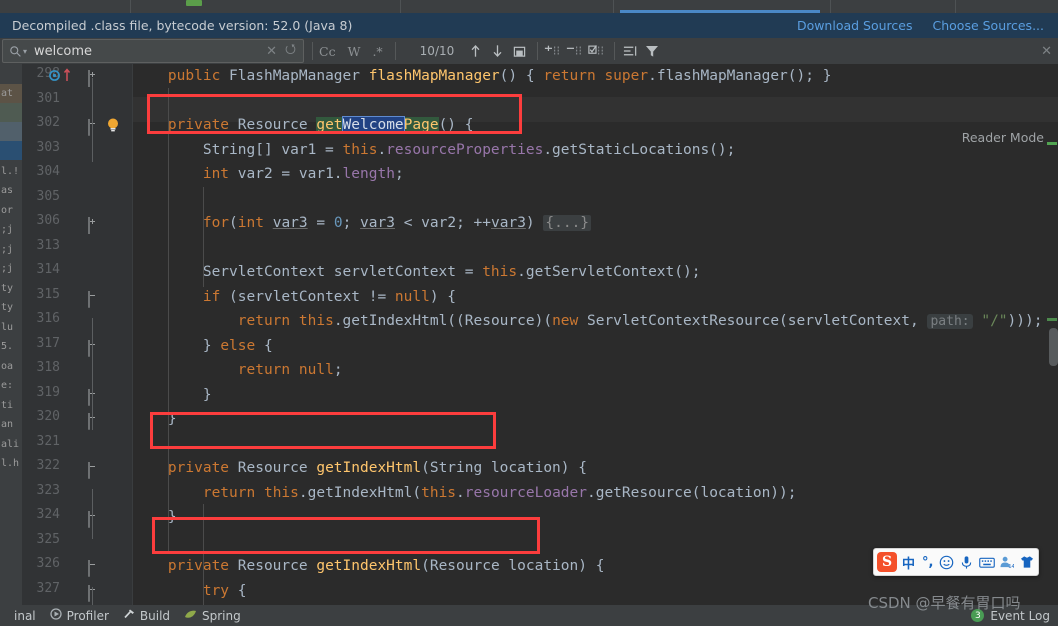 This screenshot has width=1058, height=626. Describe the element at coordinates (552, 51) in the screenshot. I see `add-selection-icon` at that location.